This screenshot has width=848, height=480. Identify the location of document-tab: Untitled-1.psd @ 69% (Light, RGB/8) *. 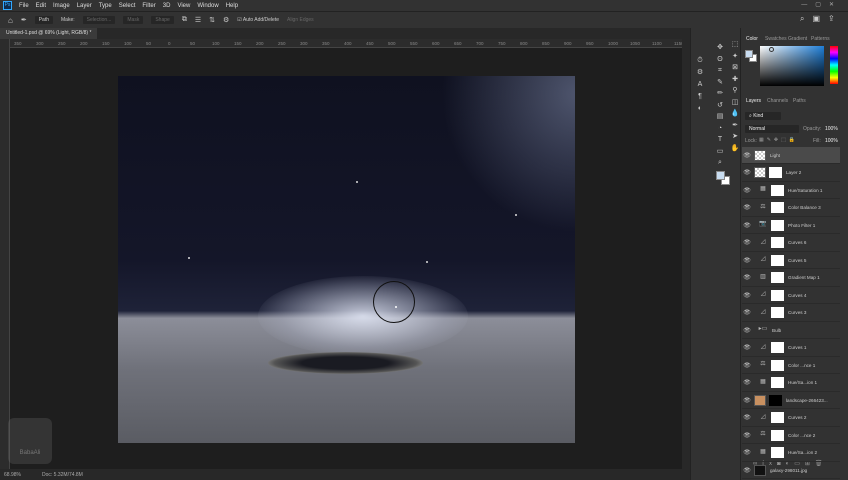
(49, 33).